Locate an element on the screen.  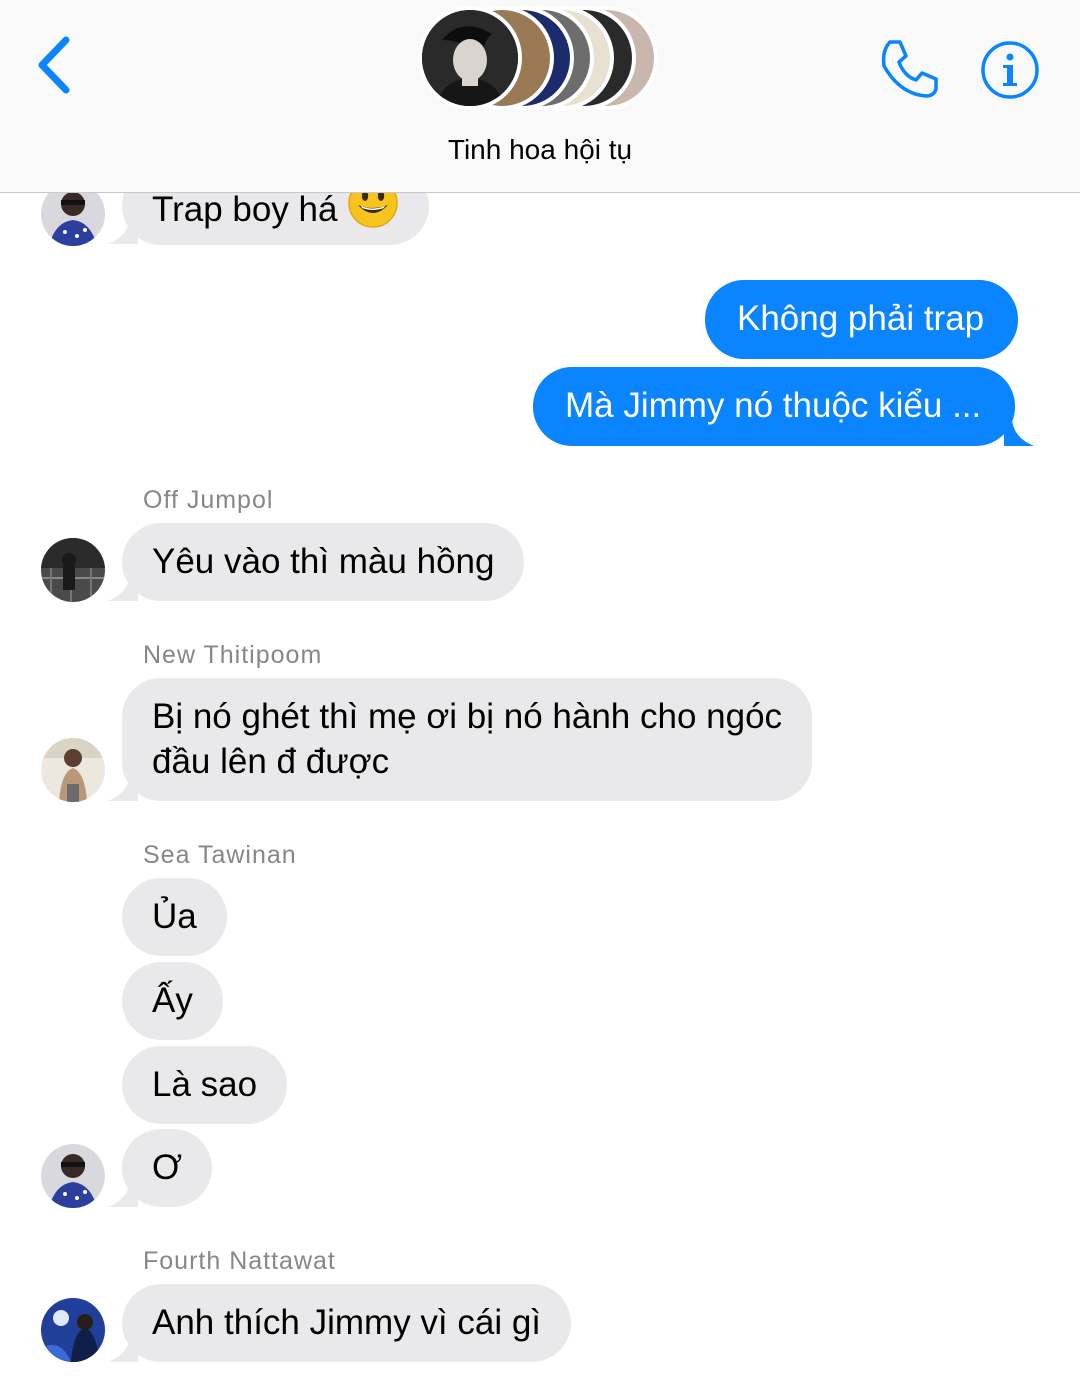
conversation-header: Tinh hoa hội tụ is located at coordinates (540, 96).